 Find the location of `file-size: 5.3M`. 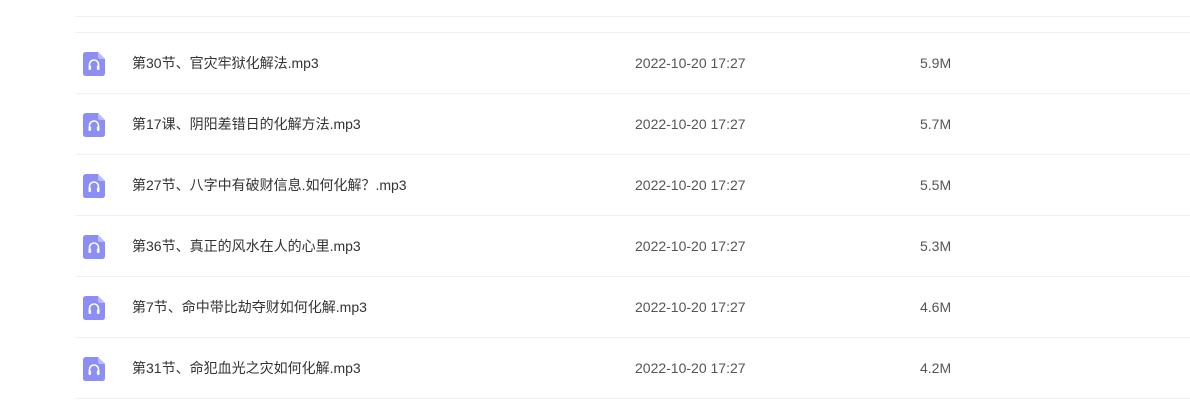

file-size: 5.3M is located at coordinates (936, 246).